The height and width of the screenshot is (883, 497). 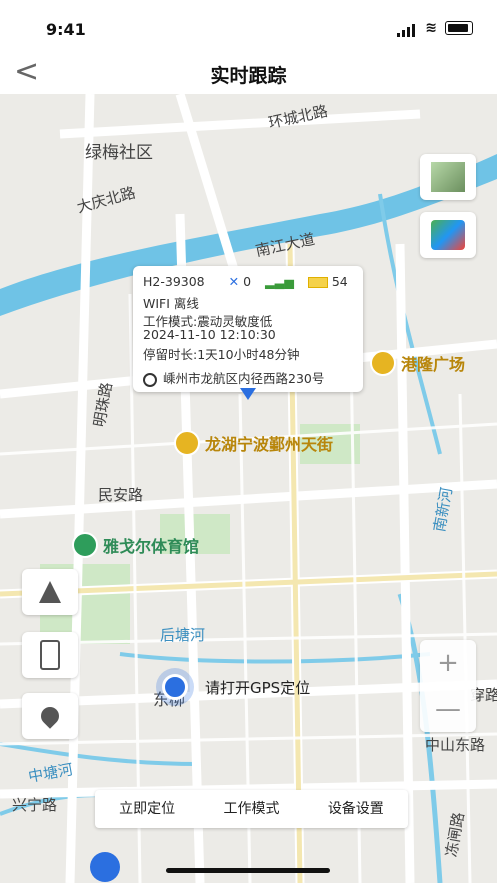 What do you see at coordinates (121, 495) in the screenshot?
I see `map-label-minan: 民安路` at bounding box center [121, 495].